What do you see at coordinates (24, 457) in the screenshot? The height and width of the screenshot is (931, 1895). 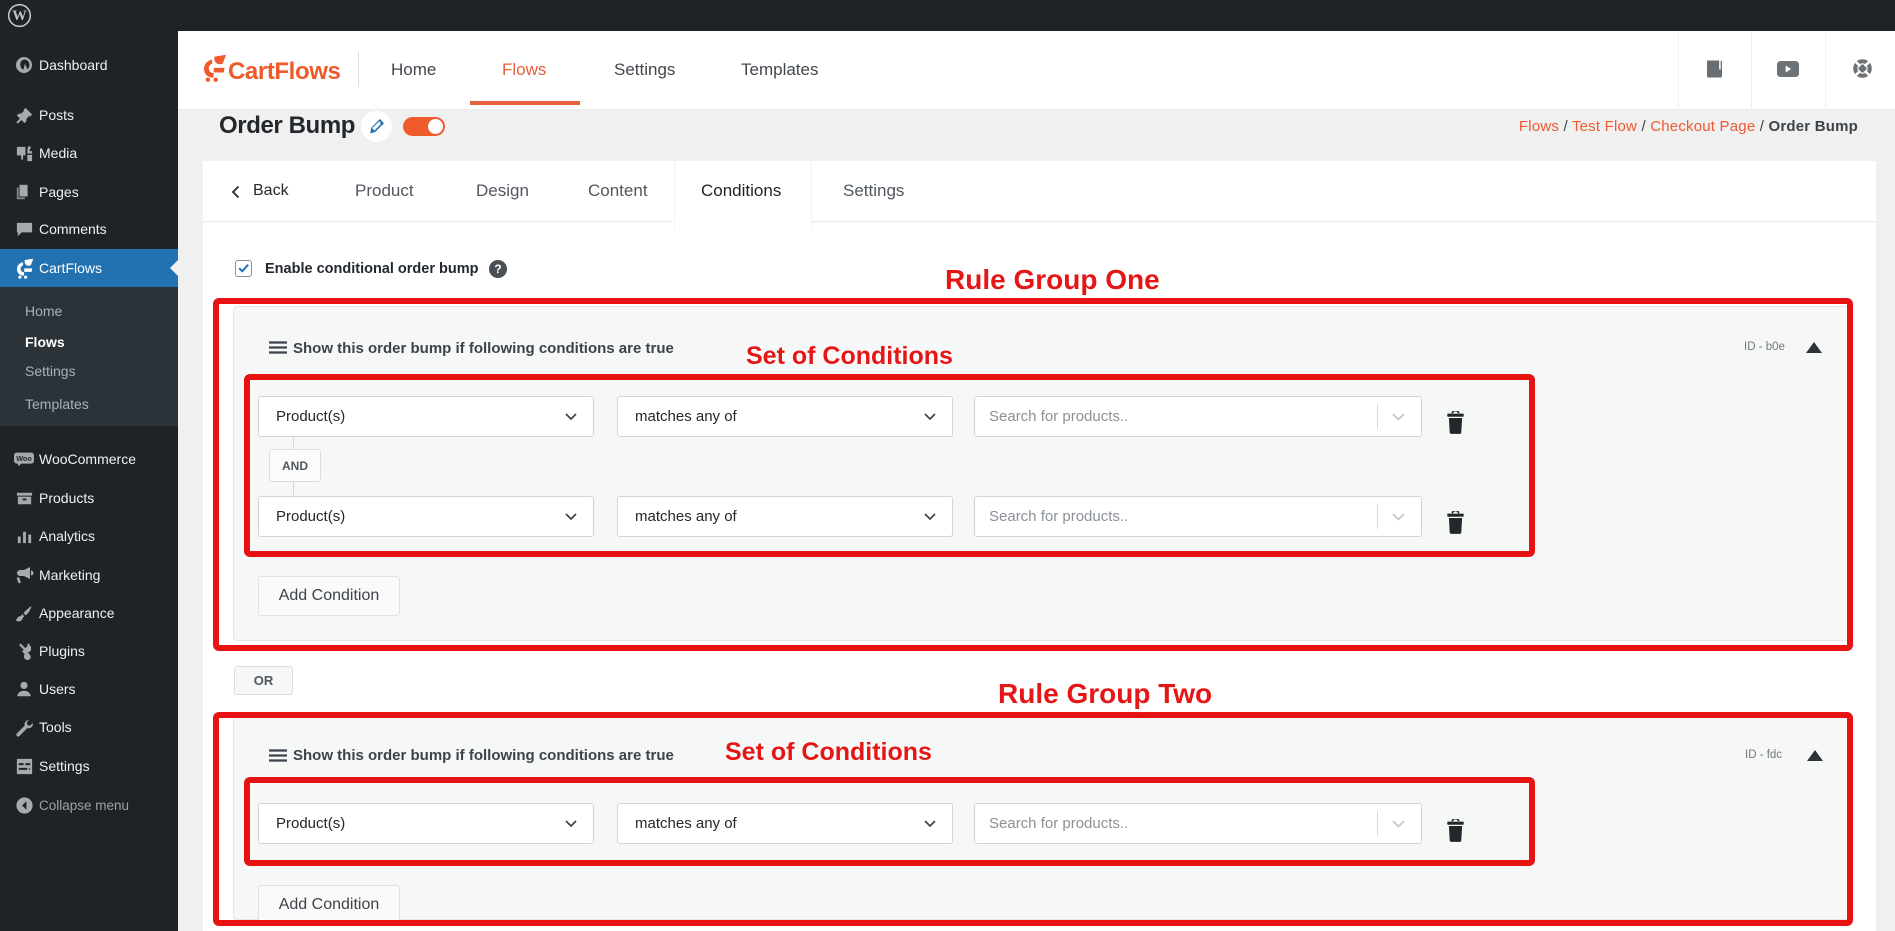 I see `svg-text: Woo` at bounding box center [24, 457].